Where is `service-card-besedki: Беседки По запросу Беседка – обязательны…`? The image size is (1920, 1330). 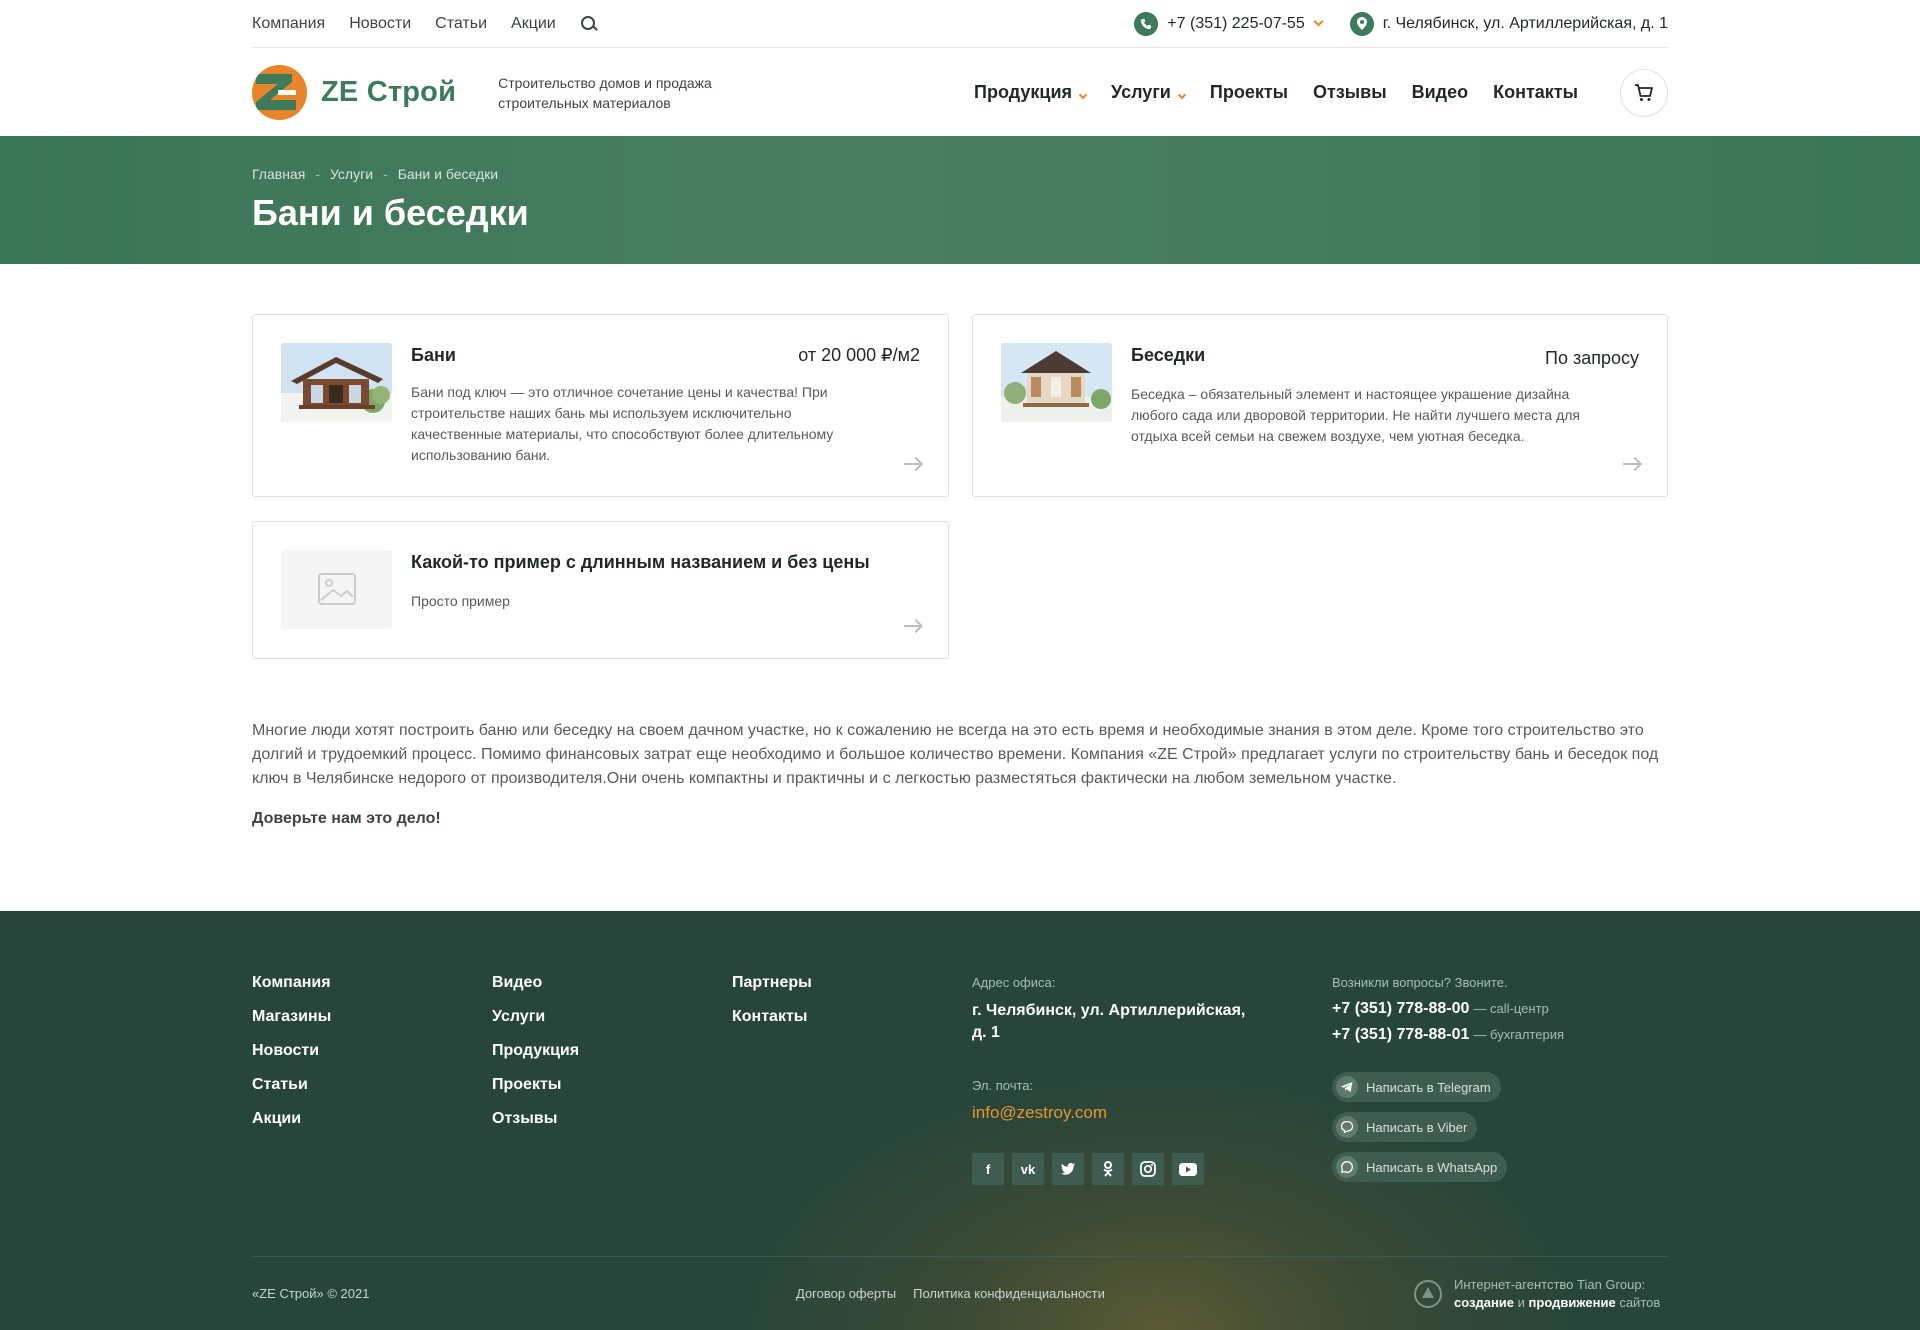 service-card-besedki: Беседки По запросу Беседка – обязательны… is located at coordinates (1320, 405).